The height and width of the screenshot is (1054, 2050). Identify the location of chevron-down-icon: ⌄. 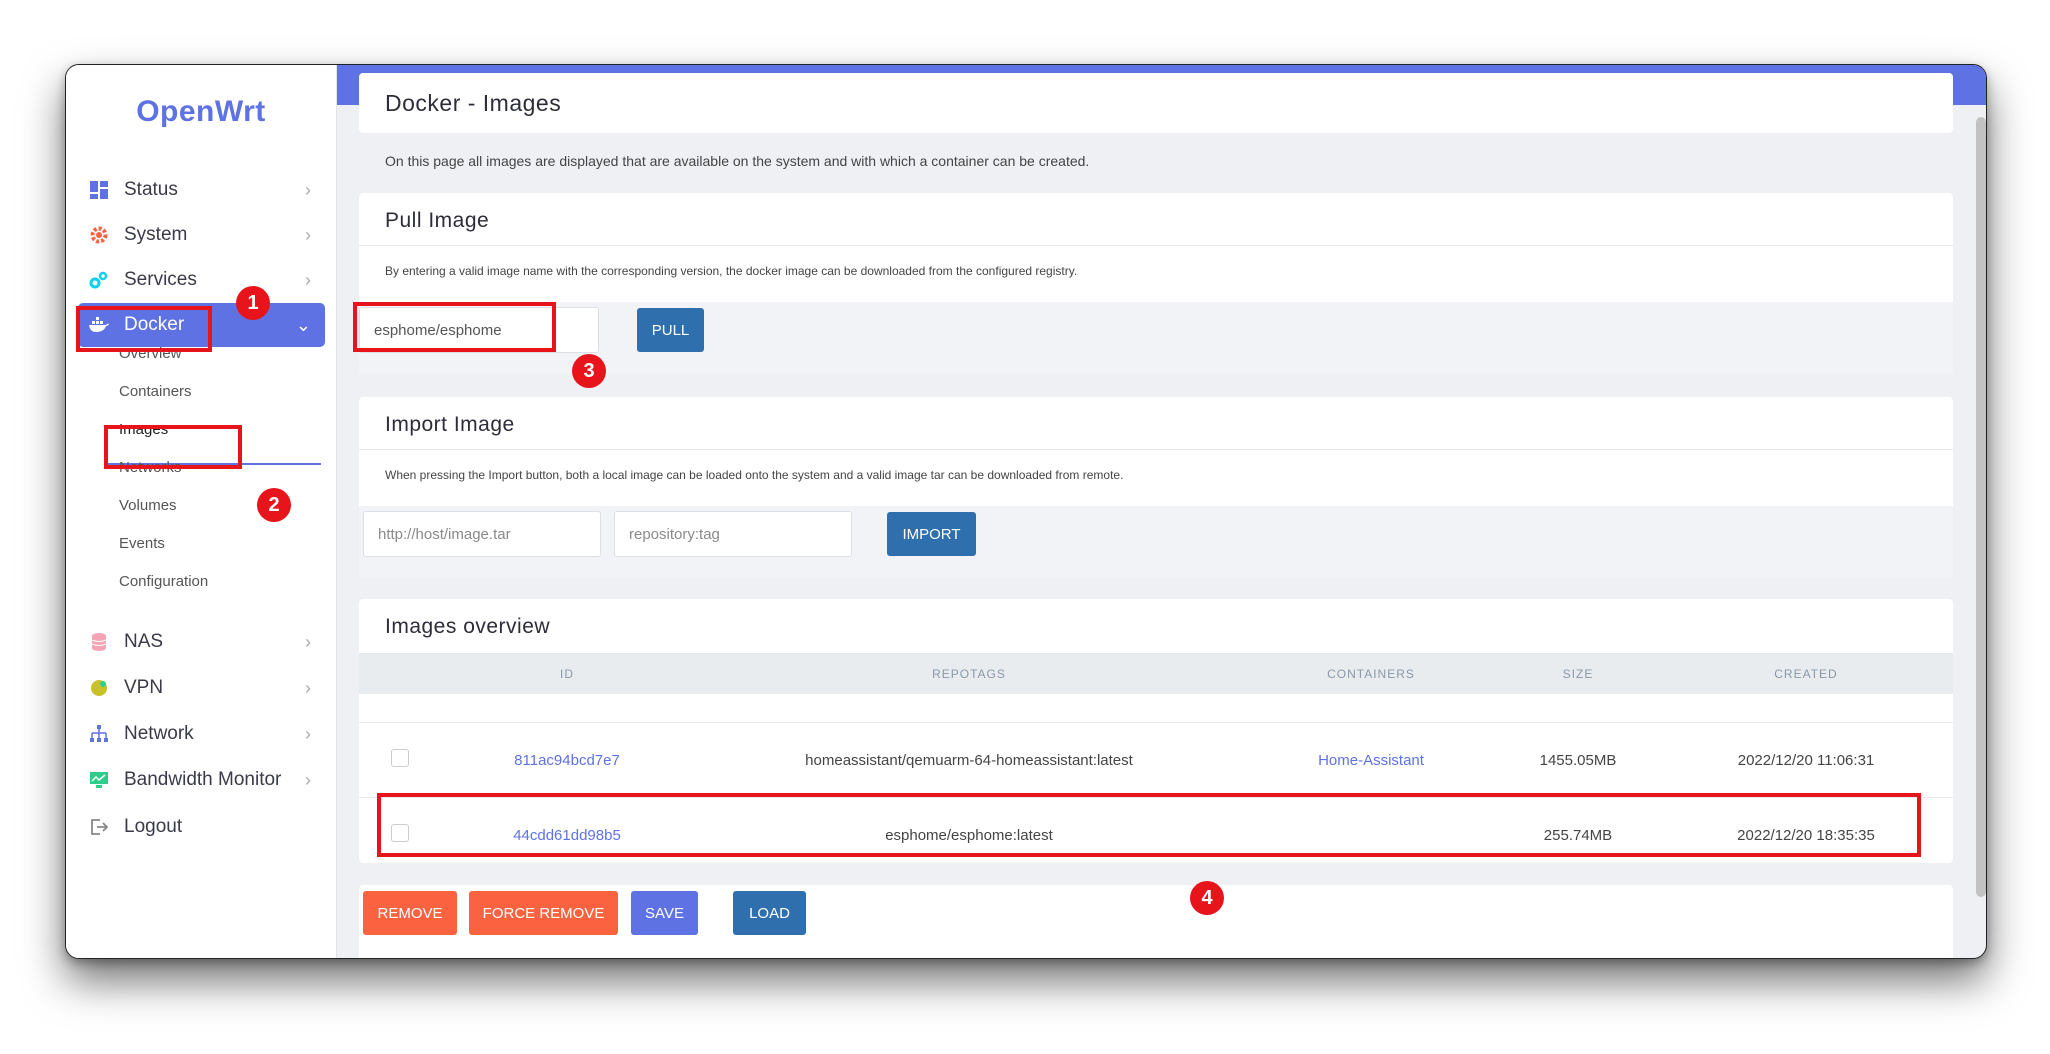
(303, 324).